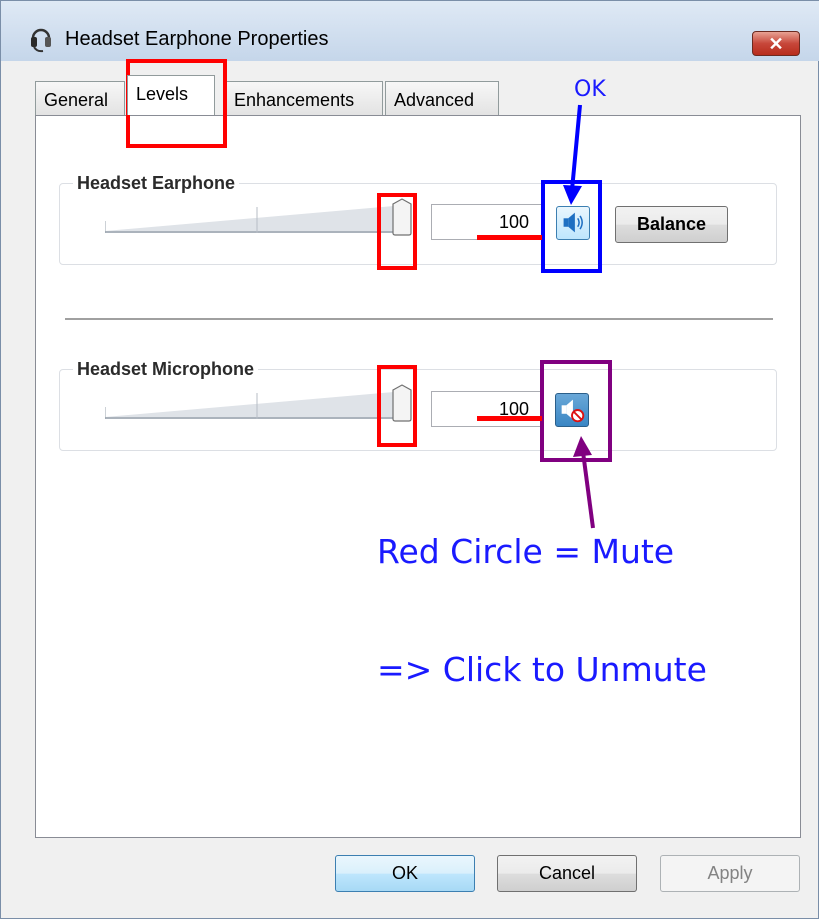 The image size is (819, 919). Describe the element at coordinates (76, 100) in the screenshot. I see `tab-label: General` at that location.